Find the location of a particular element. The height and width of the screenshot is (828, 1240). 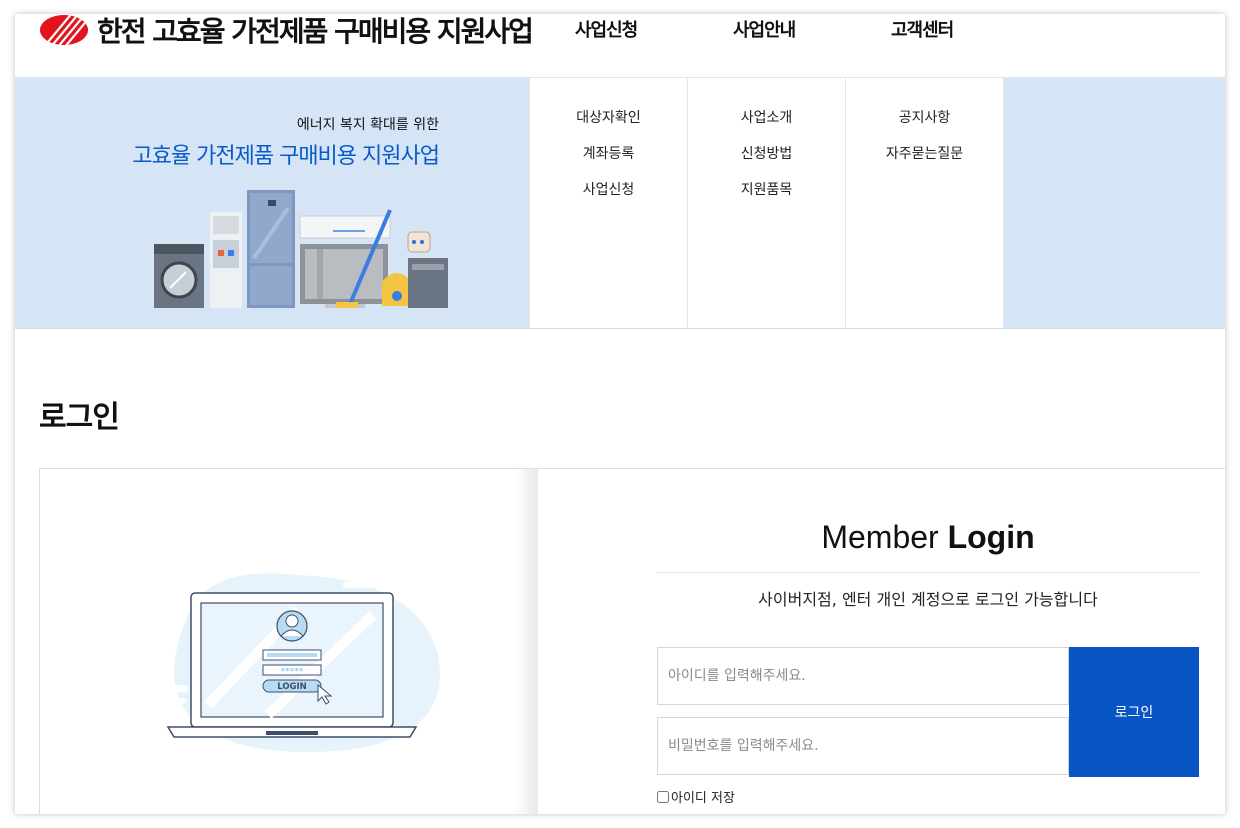

mega-column-support: 공지사항 자주묻는질문 is located at coordinates (924, 203).